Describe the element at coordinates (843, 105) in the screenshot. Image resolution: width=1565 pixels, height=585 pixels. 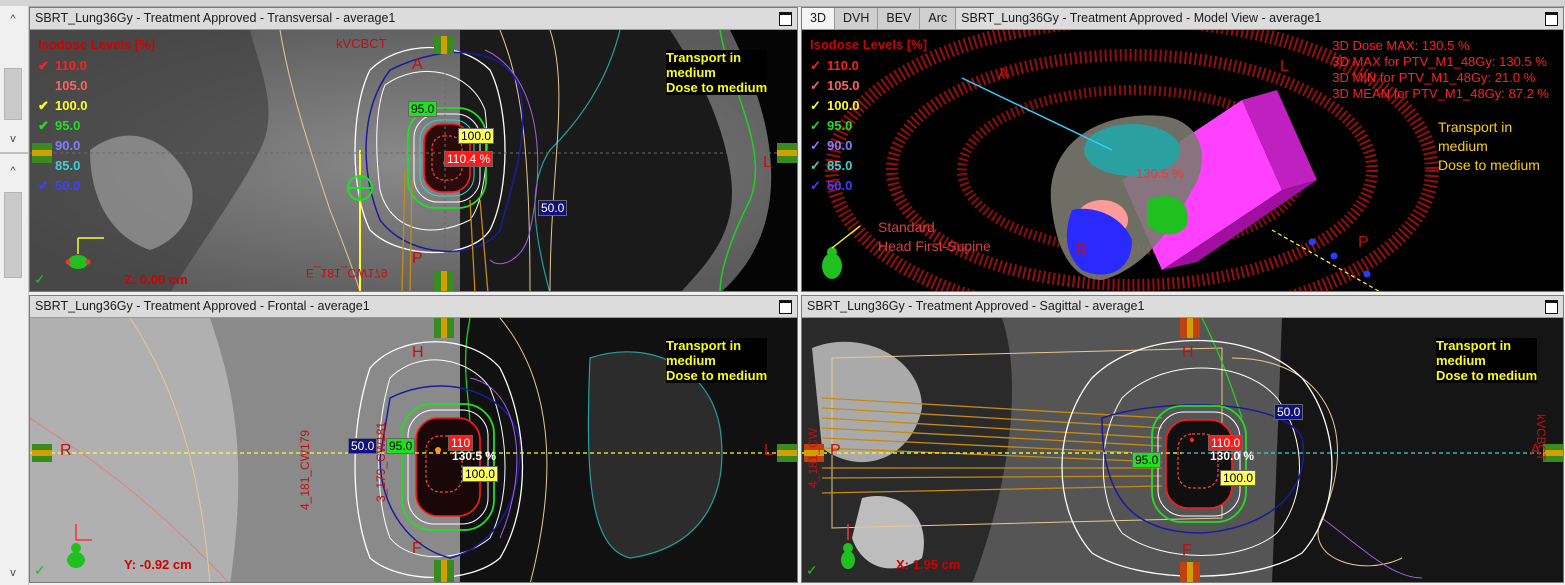
I see `isodose-level-value: 100.0` at that location.